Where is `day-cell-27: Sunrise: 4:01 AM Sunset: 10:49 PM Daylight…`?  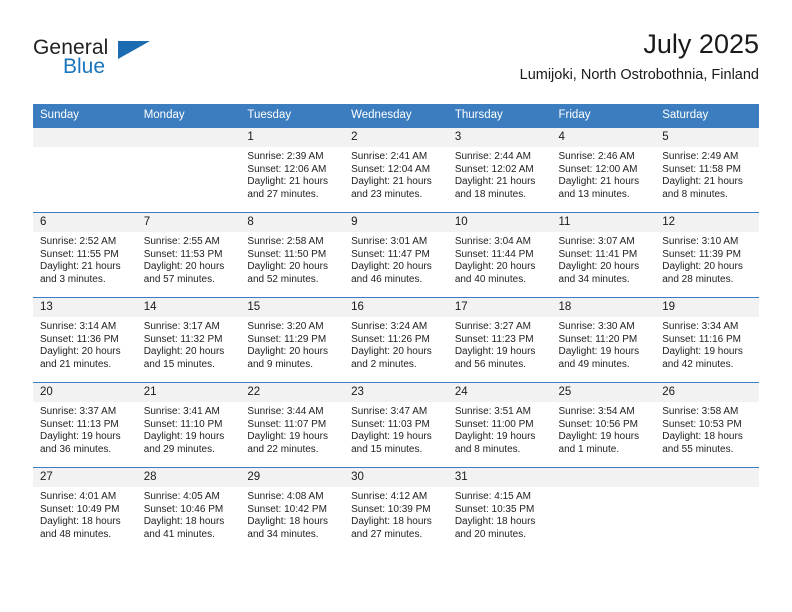
day-cell-27: Sunrise: 4:01 AM Sunset: 10:49 PM Daylight… is located at coordinates (85, 519).